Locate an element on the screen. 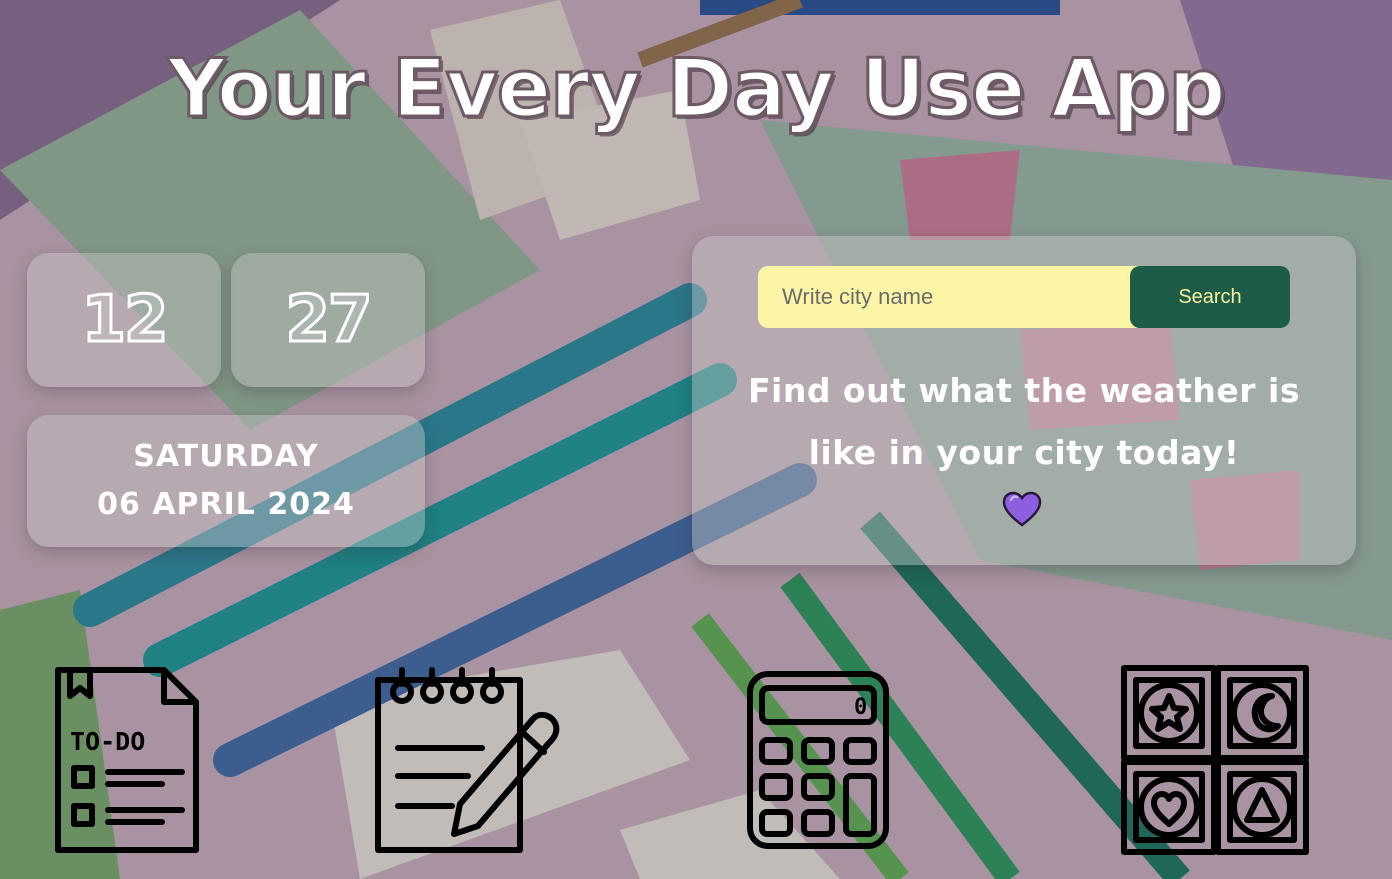  calculator-app-icon: 0 is located at coordinates (818, 760).